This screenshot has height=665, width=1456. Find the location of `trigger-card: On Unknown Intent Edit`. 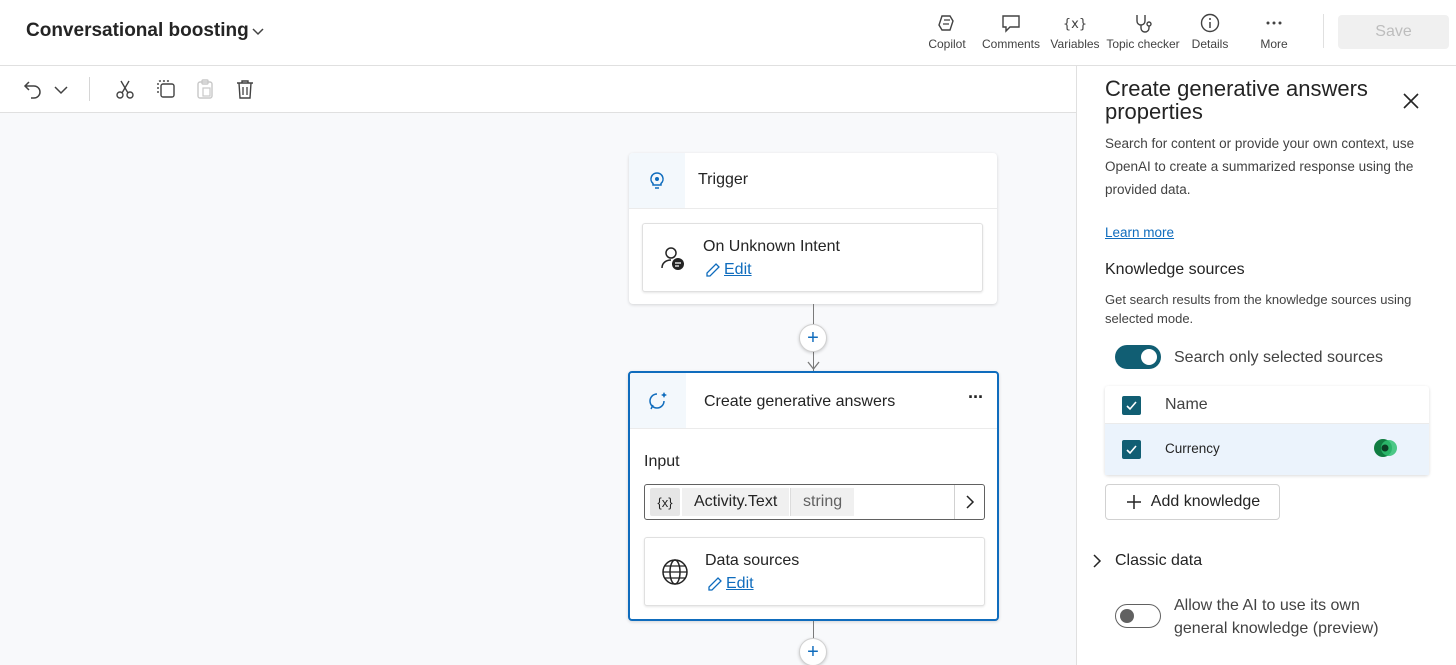

trigger-card: On Unknown Intent Edit is located at coordinates (812, 257).